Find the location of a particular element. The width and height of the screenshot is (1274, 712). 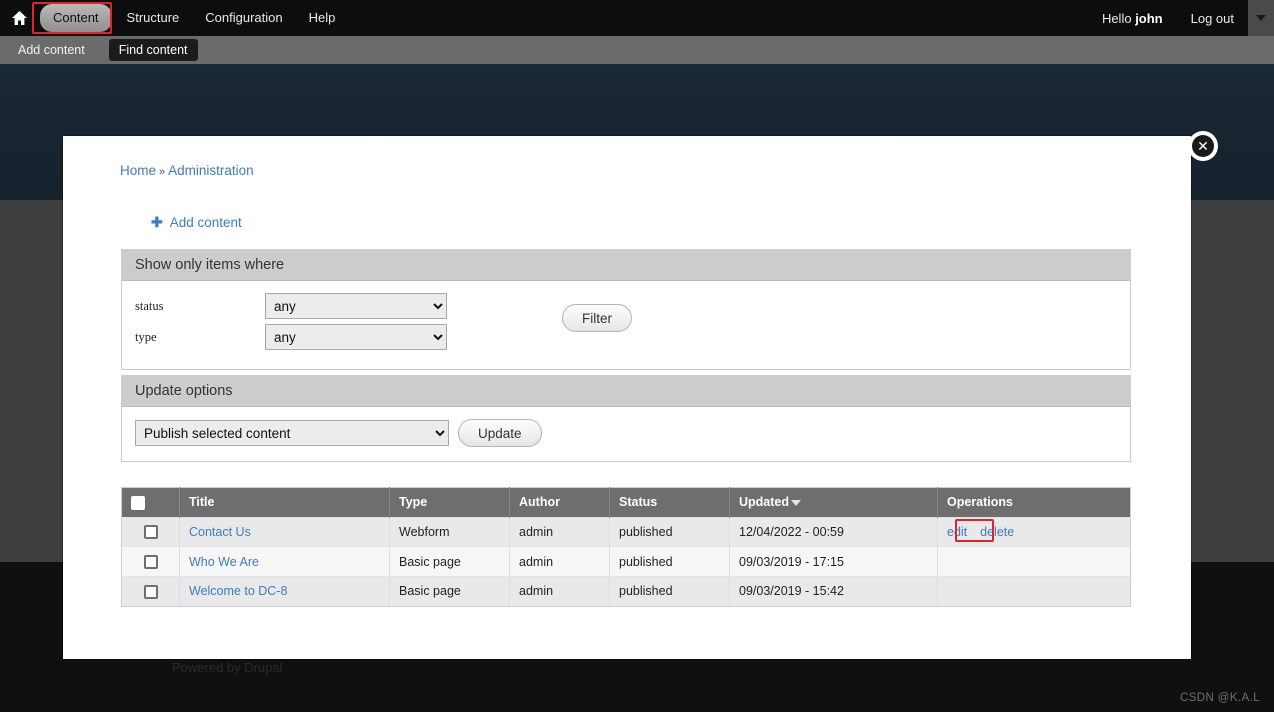

toolbar-item-help: Help is located at coordinates (322, 18).